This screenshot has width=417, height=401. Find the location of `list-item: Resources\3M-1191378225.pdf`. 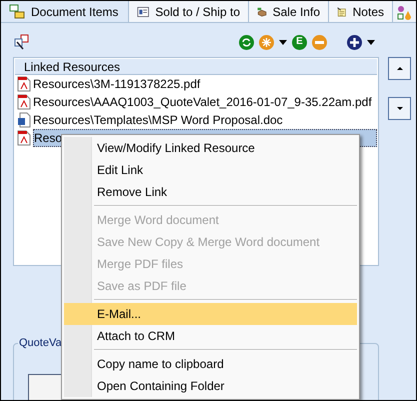

list-item: Resources\3M-1191378225.pdf is located at coordinates (116, 84).